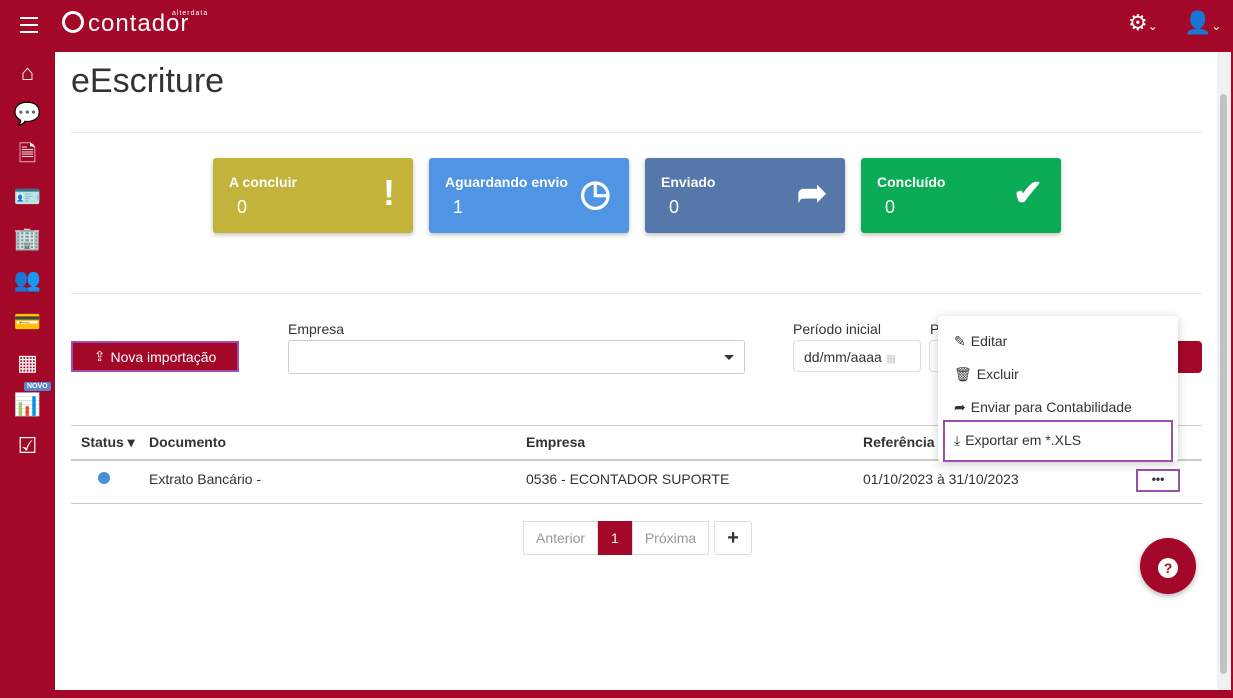 The image size is (1233, 698). What do you see at coordinates (733, 538) in the screenshot?
I see `add-button: +` at bounding box center [733, 538].